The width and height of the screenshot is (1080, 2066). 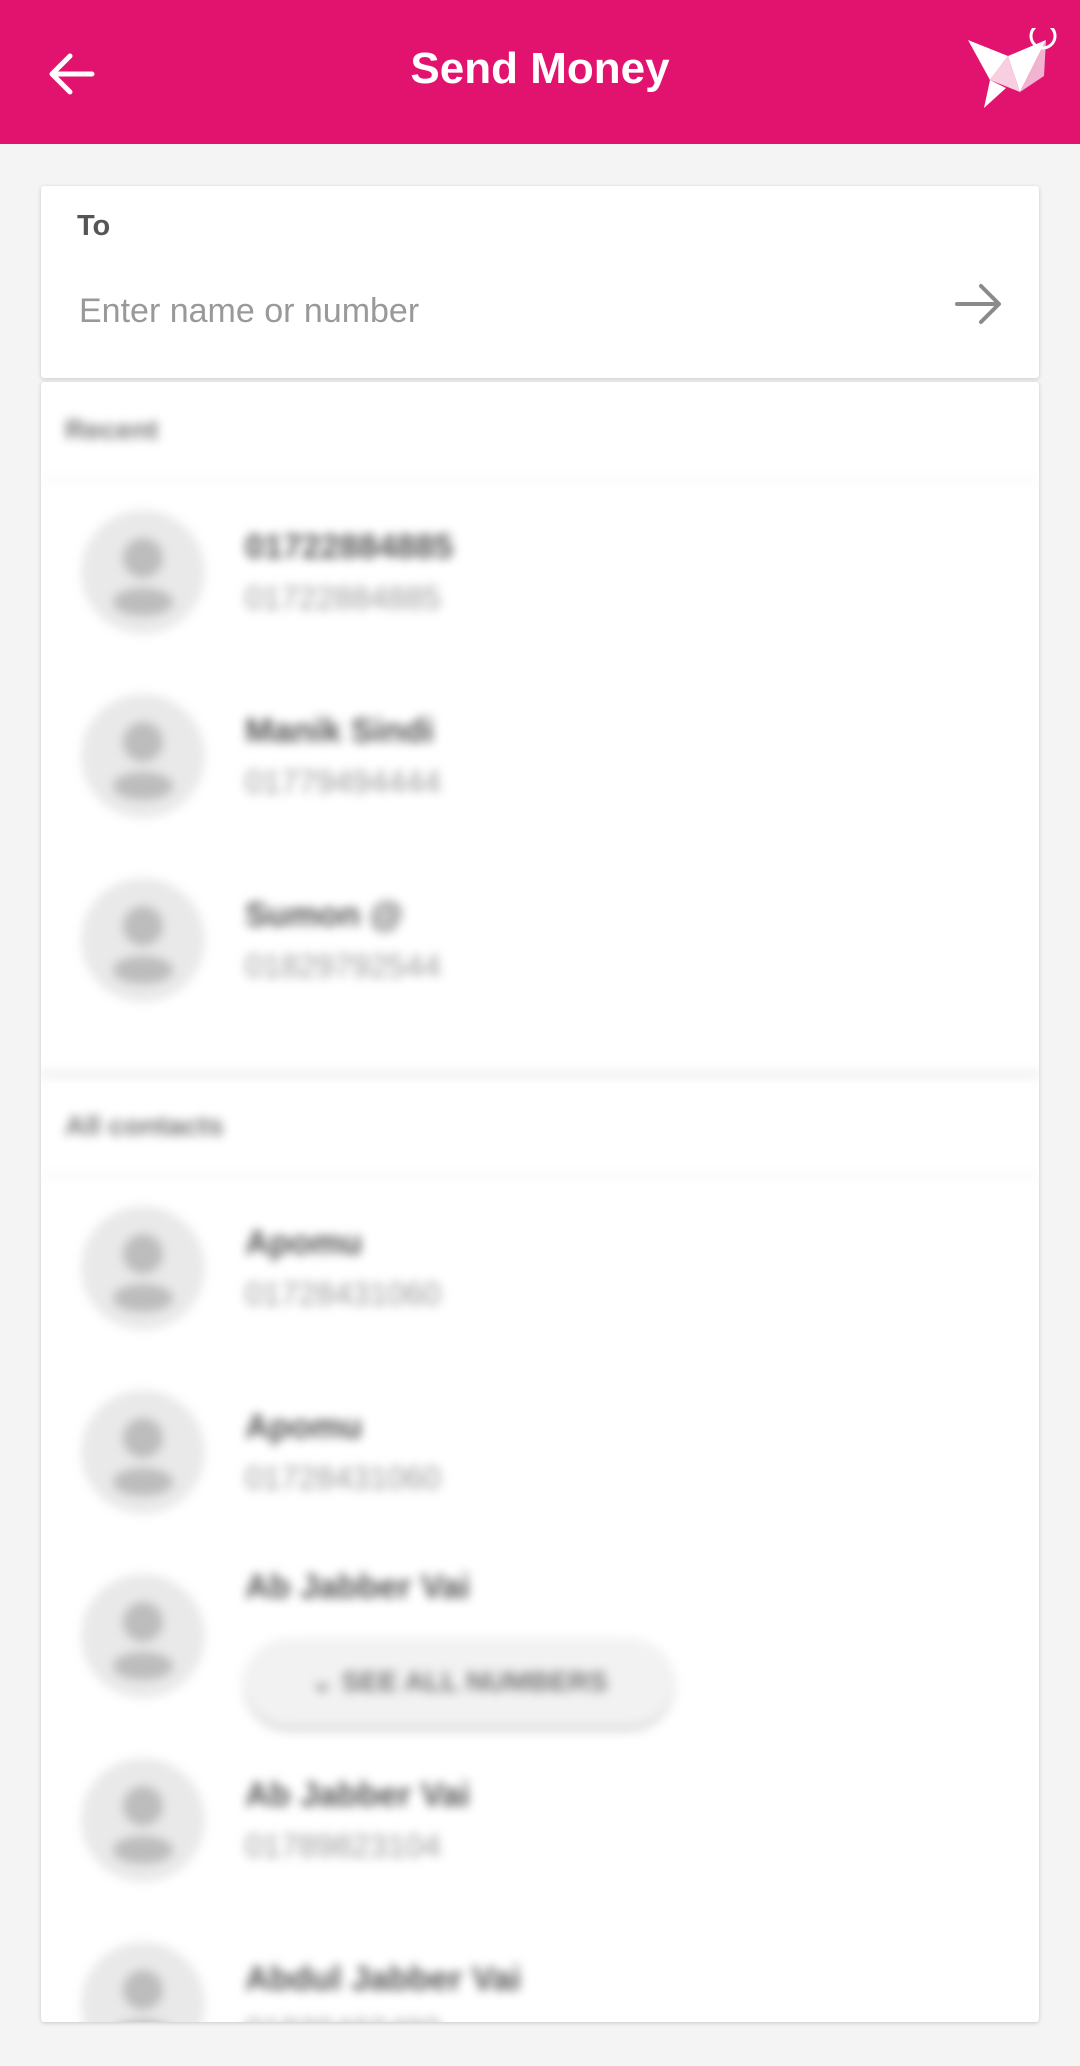 I want to click on chevron-down-icon: ⌄, so click(x=326, y=1681).